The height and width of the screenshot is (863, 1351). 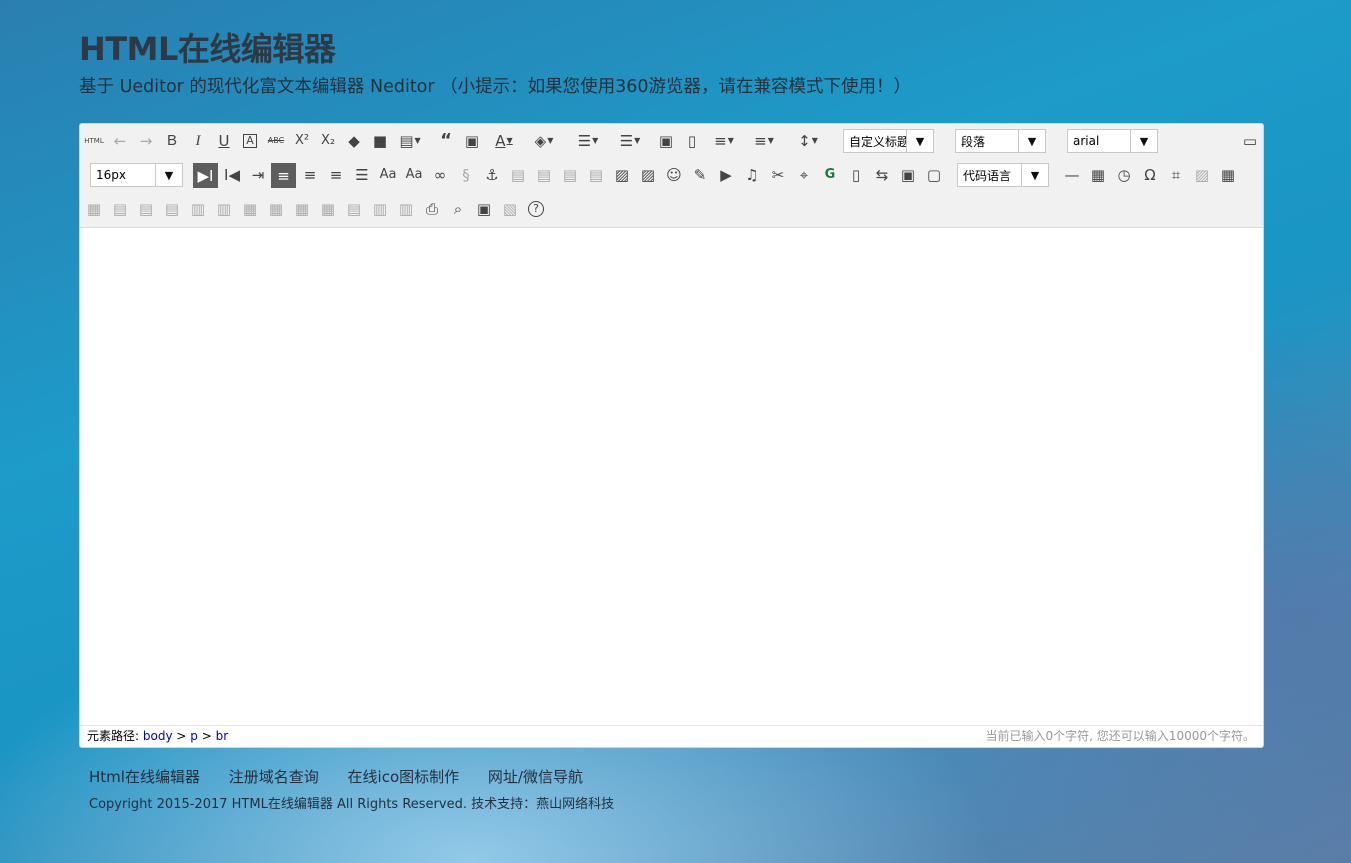 I want to click on insert-col-icon: ▥, so click(x=198, y=209).